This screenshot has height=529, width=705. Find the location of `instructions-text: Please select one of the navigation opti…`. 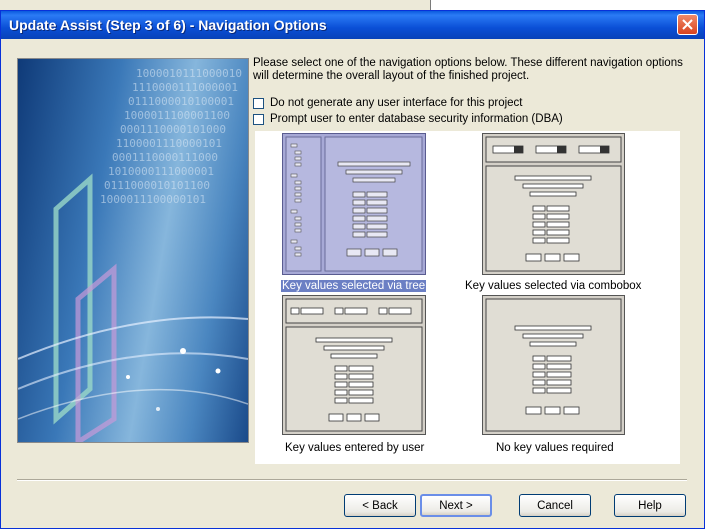

instructions-text: Please select one of the navigation opti… is located at coordinates (468, 69).